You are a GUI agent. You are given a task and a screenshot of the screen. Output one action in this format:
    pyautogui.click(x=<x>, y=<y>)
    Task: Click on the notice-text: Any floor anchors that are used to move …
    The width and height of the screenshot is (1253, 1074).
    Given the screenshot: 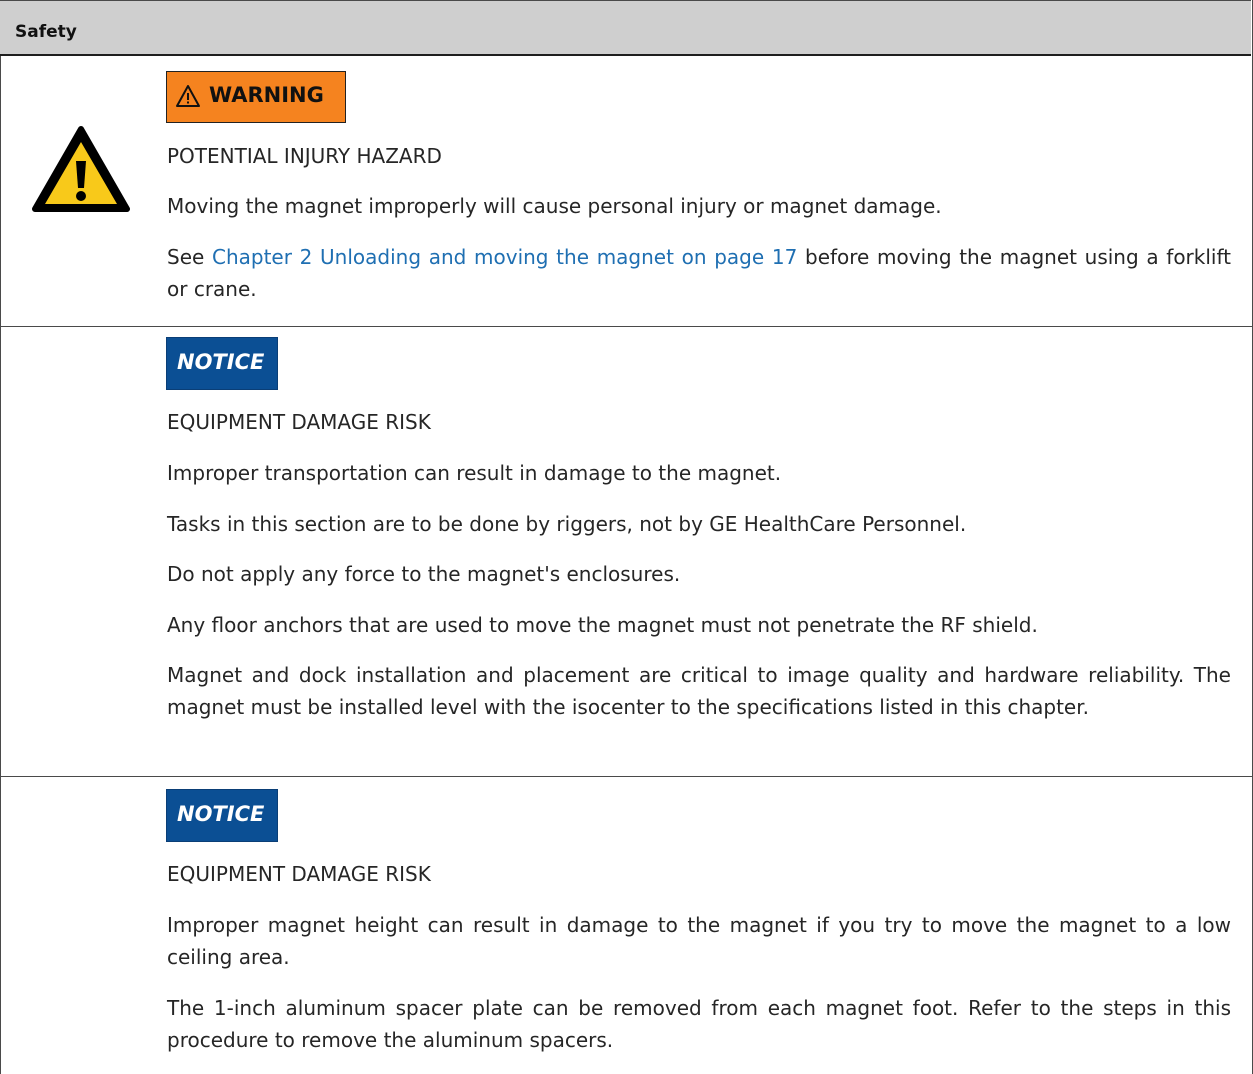 What is the action you would take?
    pyautogui.click(x=602, y=625)
    